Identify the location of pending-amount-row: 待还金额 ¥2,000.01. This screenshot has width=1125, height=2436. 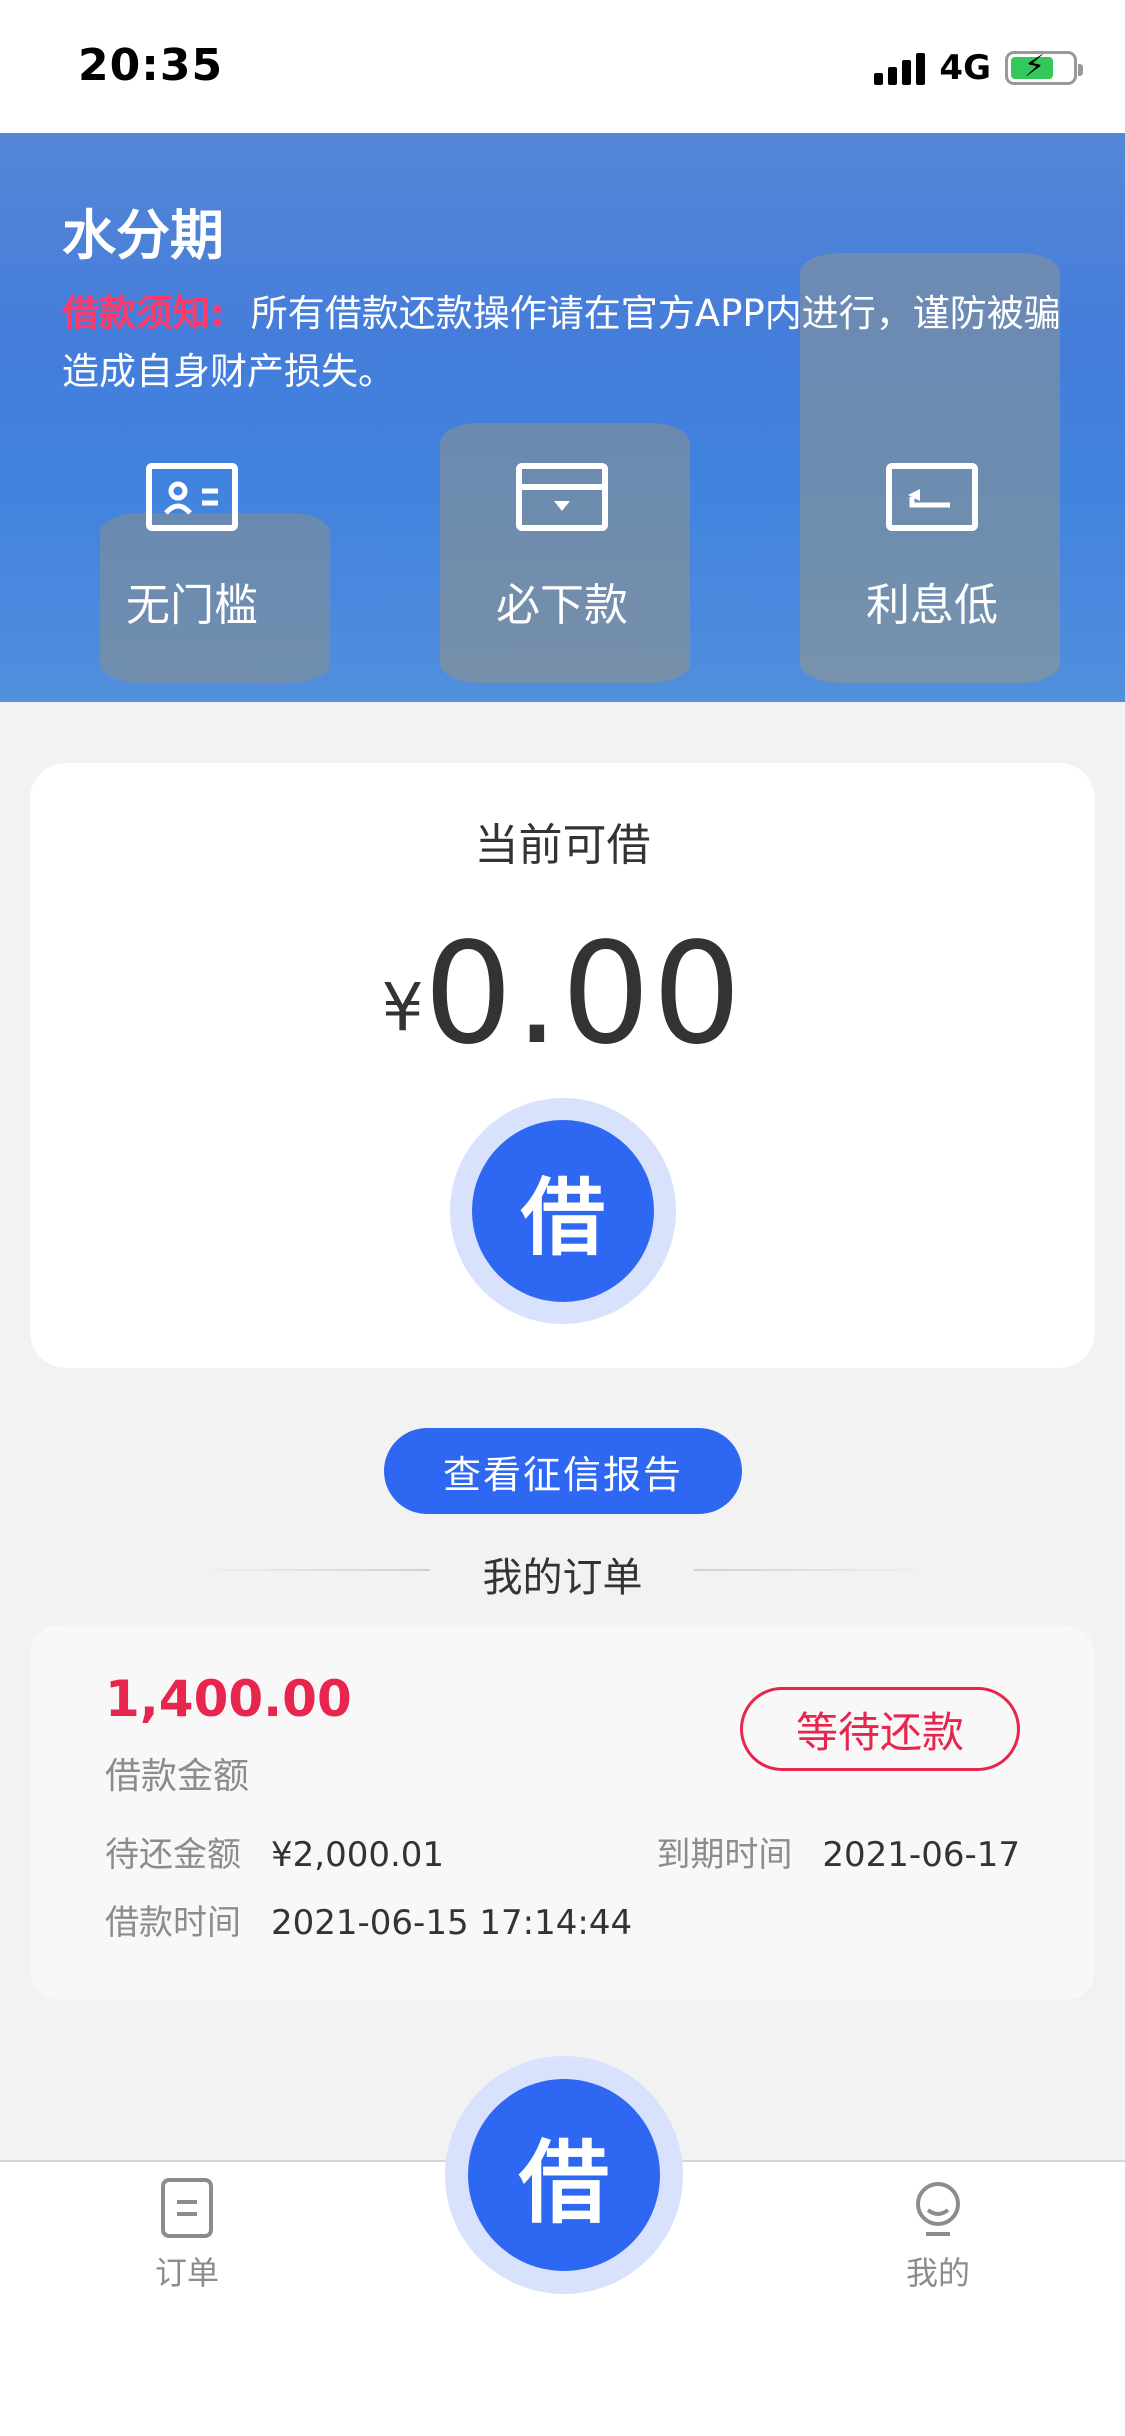
(274, 1851).